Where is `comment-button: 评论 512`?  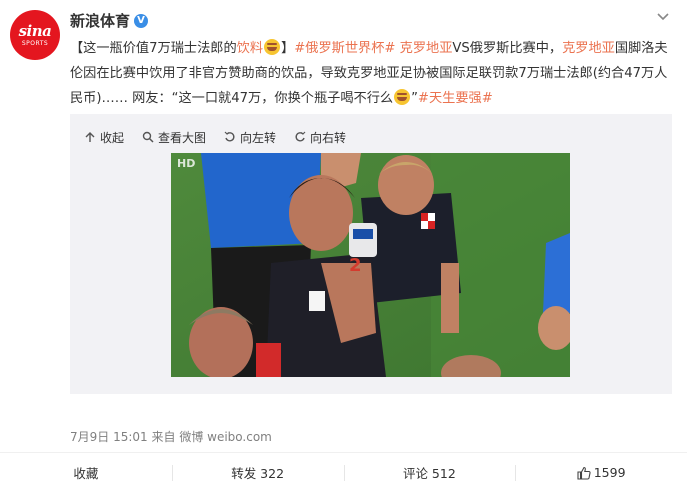 comment-button: 评论 512 is located at coordinates (429, 472).